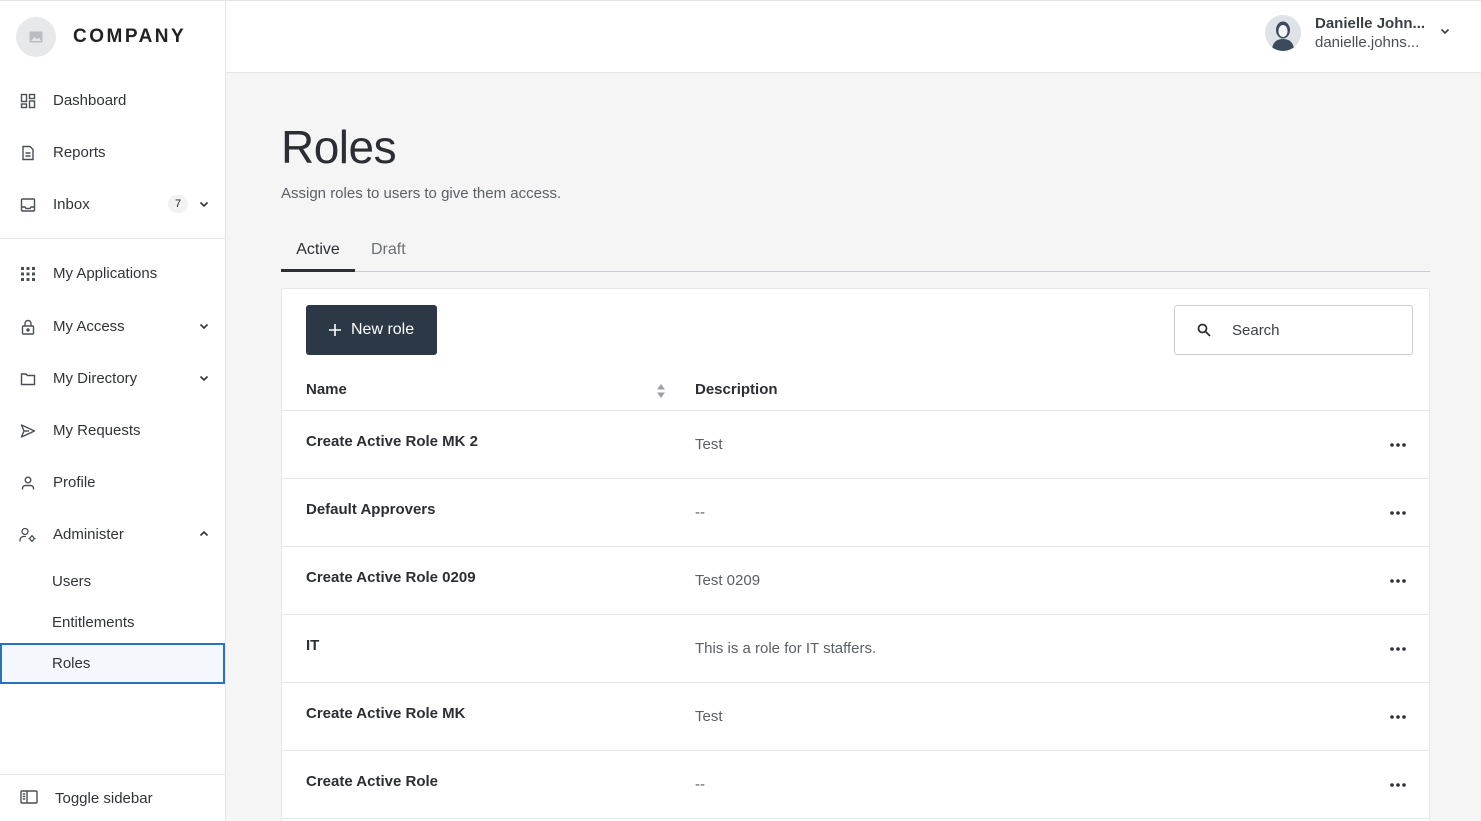 This screenshot has height=821, width=1481. What do you see at coordinates (313, 645) in the screenshot?
I see `role-name: IT` at bounding box center [313, 645].